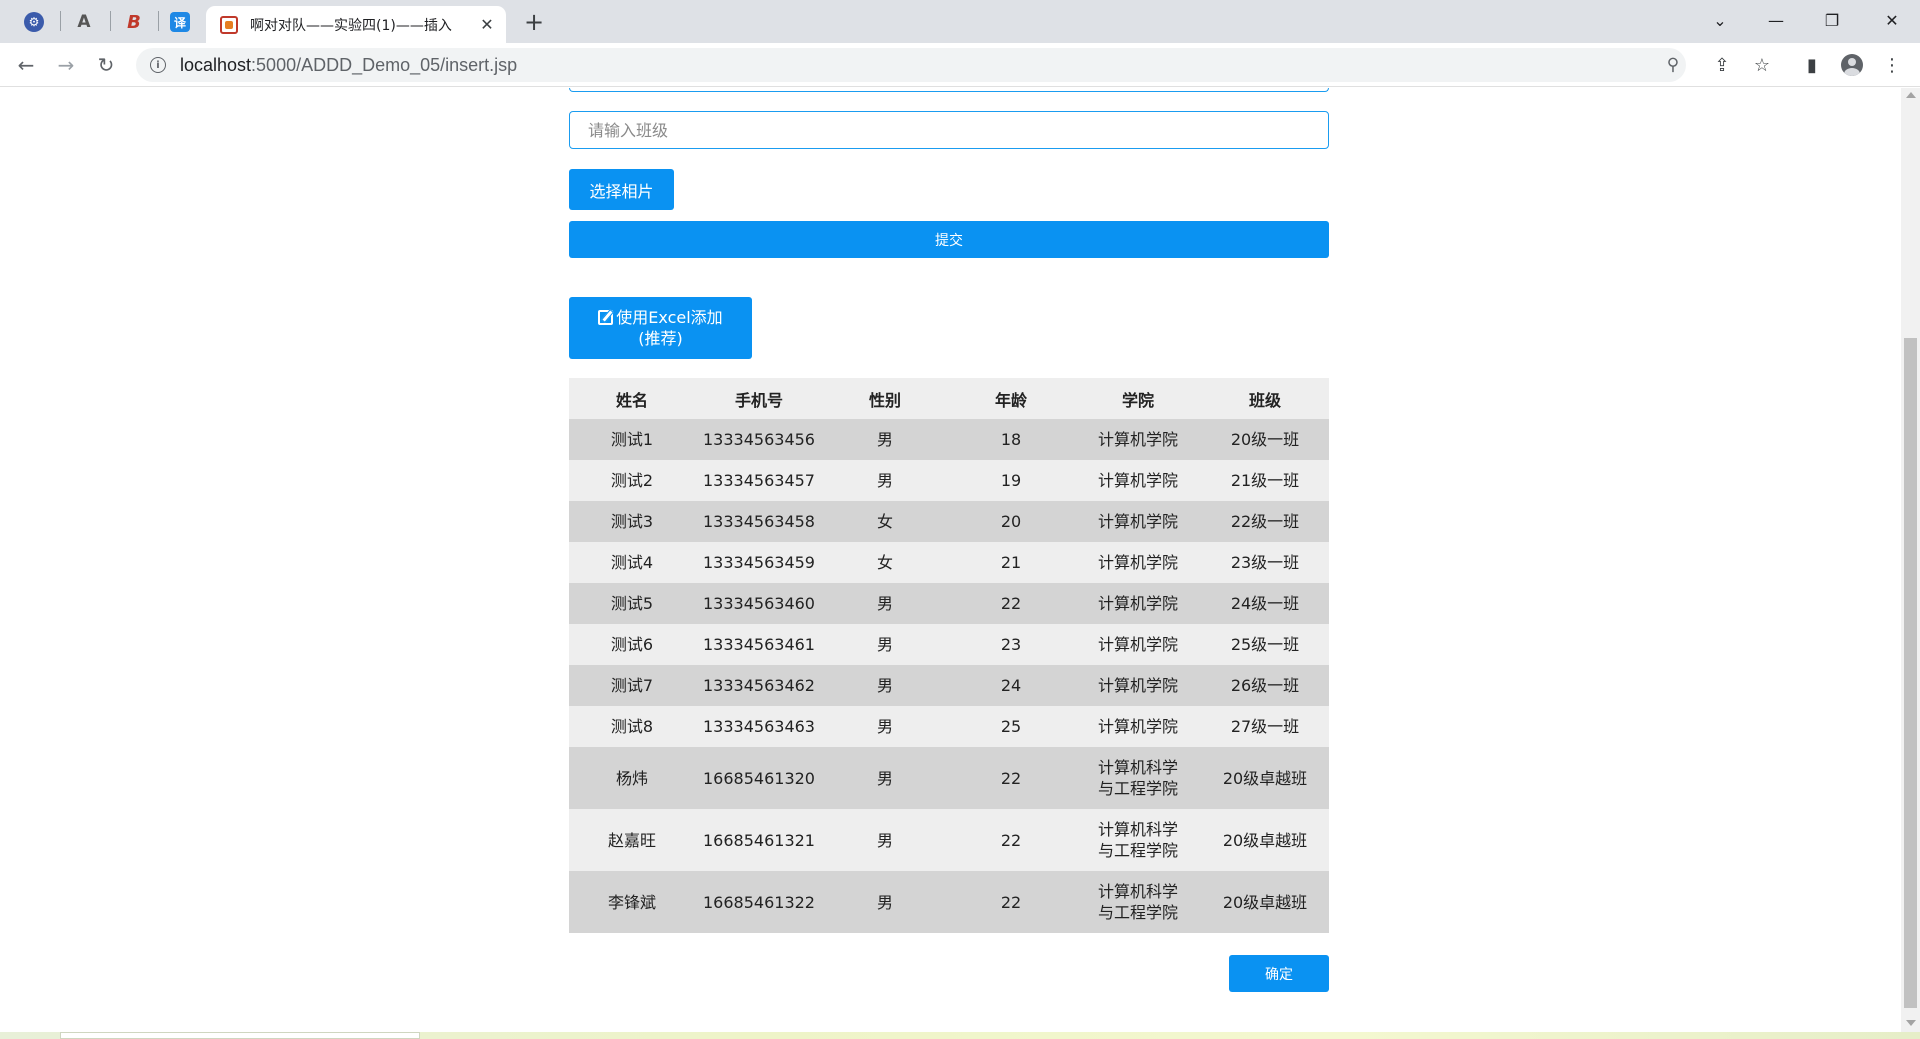 This screenshot has width=1920, height=1039. What do you see at coordinates (1722, 65) in the screenshot?
I see `share-icon: ⇪` at bounding box center [1722, 65].